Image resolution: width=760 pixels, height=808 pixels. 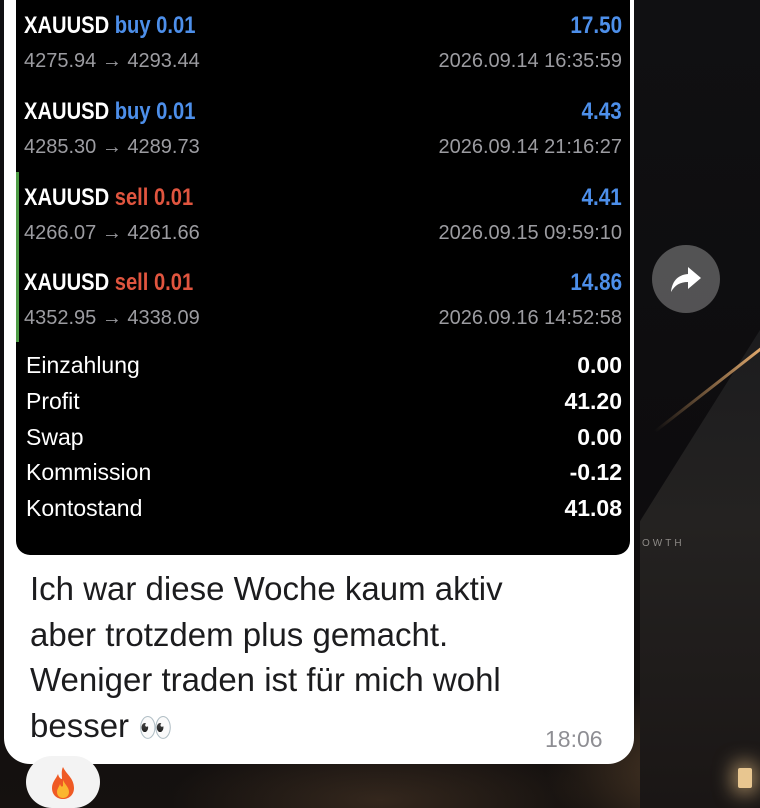 What do you see at coordinates (745, 778) in the screenshot?
I see `background-lamp` at bounding box center [745, 778].